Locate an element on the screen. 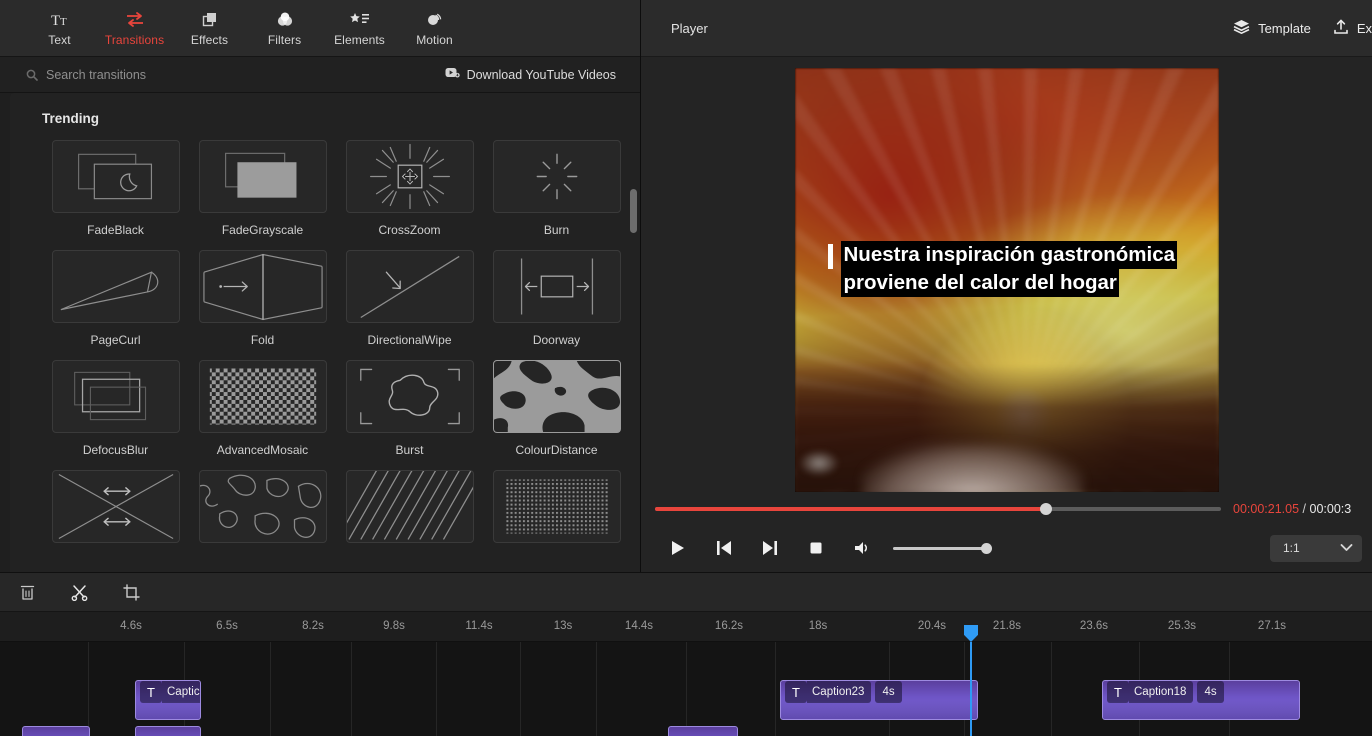  transition-item-fold: Fold is located at coordinates (262, 298).